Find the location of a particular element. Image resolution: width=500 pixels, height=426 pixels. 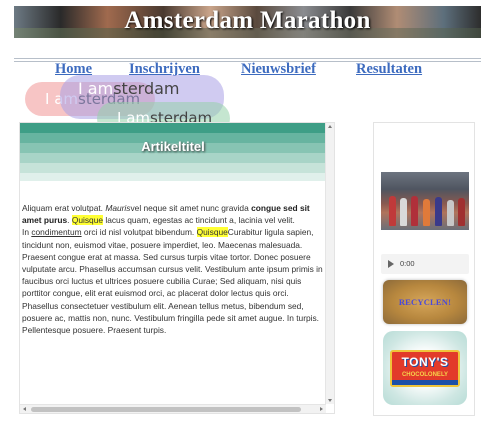

site-title: Amsterdam Marathon is located at coordinates (247, 20).